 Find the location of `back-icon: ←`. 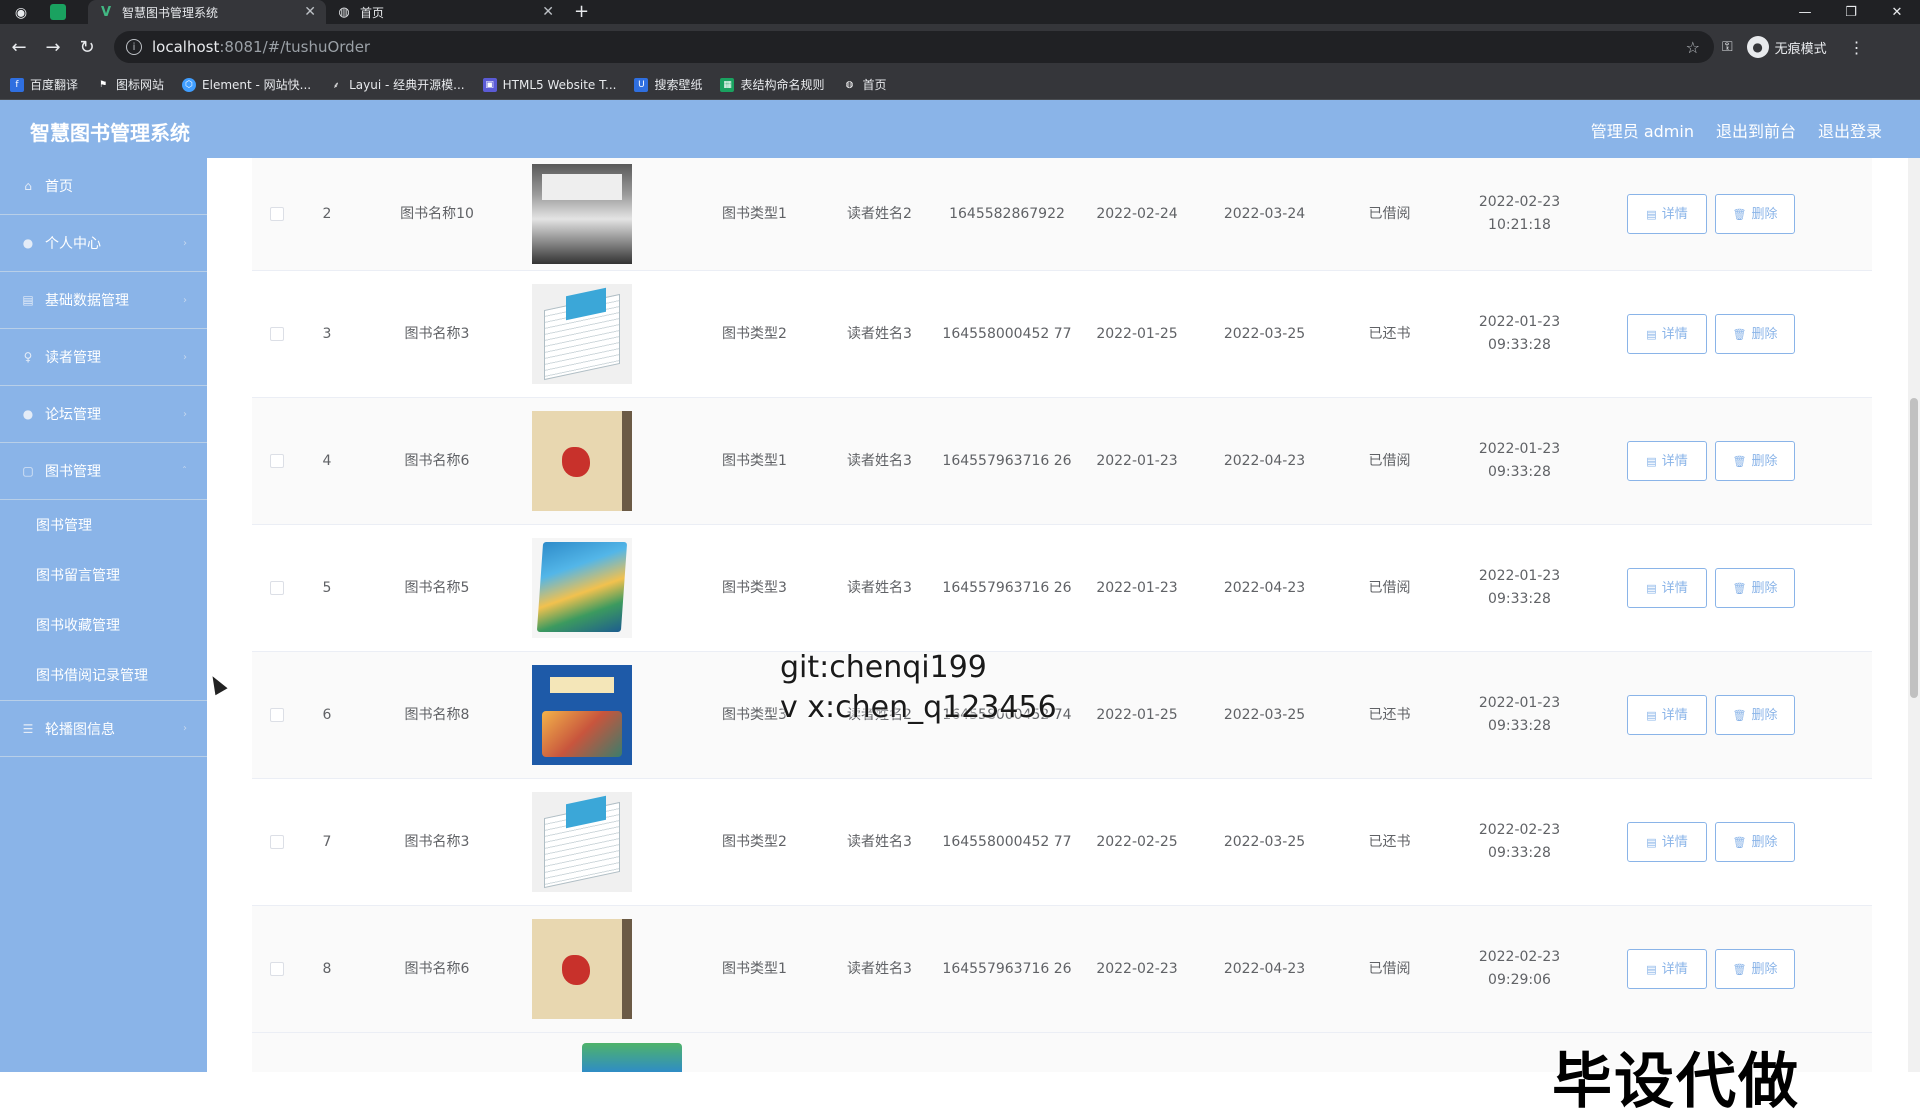

back-icon: ← is located at coordinates (19, 47).